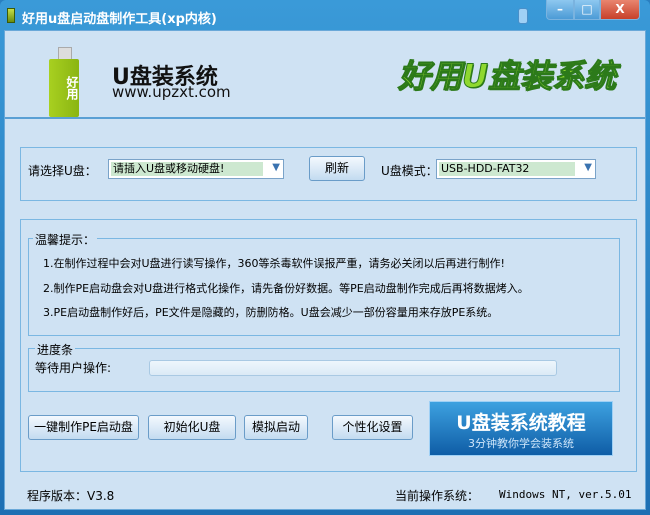 This screenshot has width=650, height=515. I want to click on disk-select: 请插入U盘或移动硬盘! ▼, so click(196, 169).